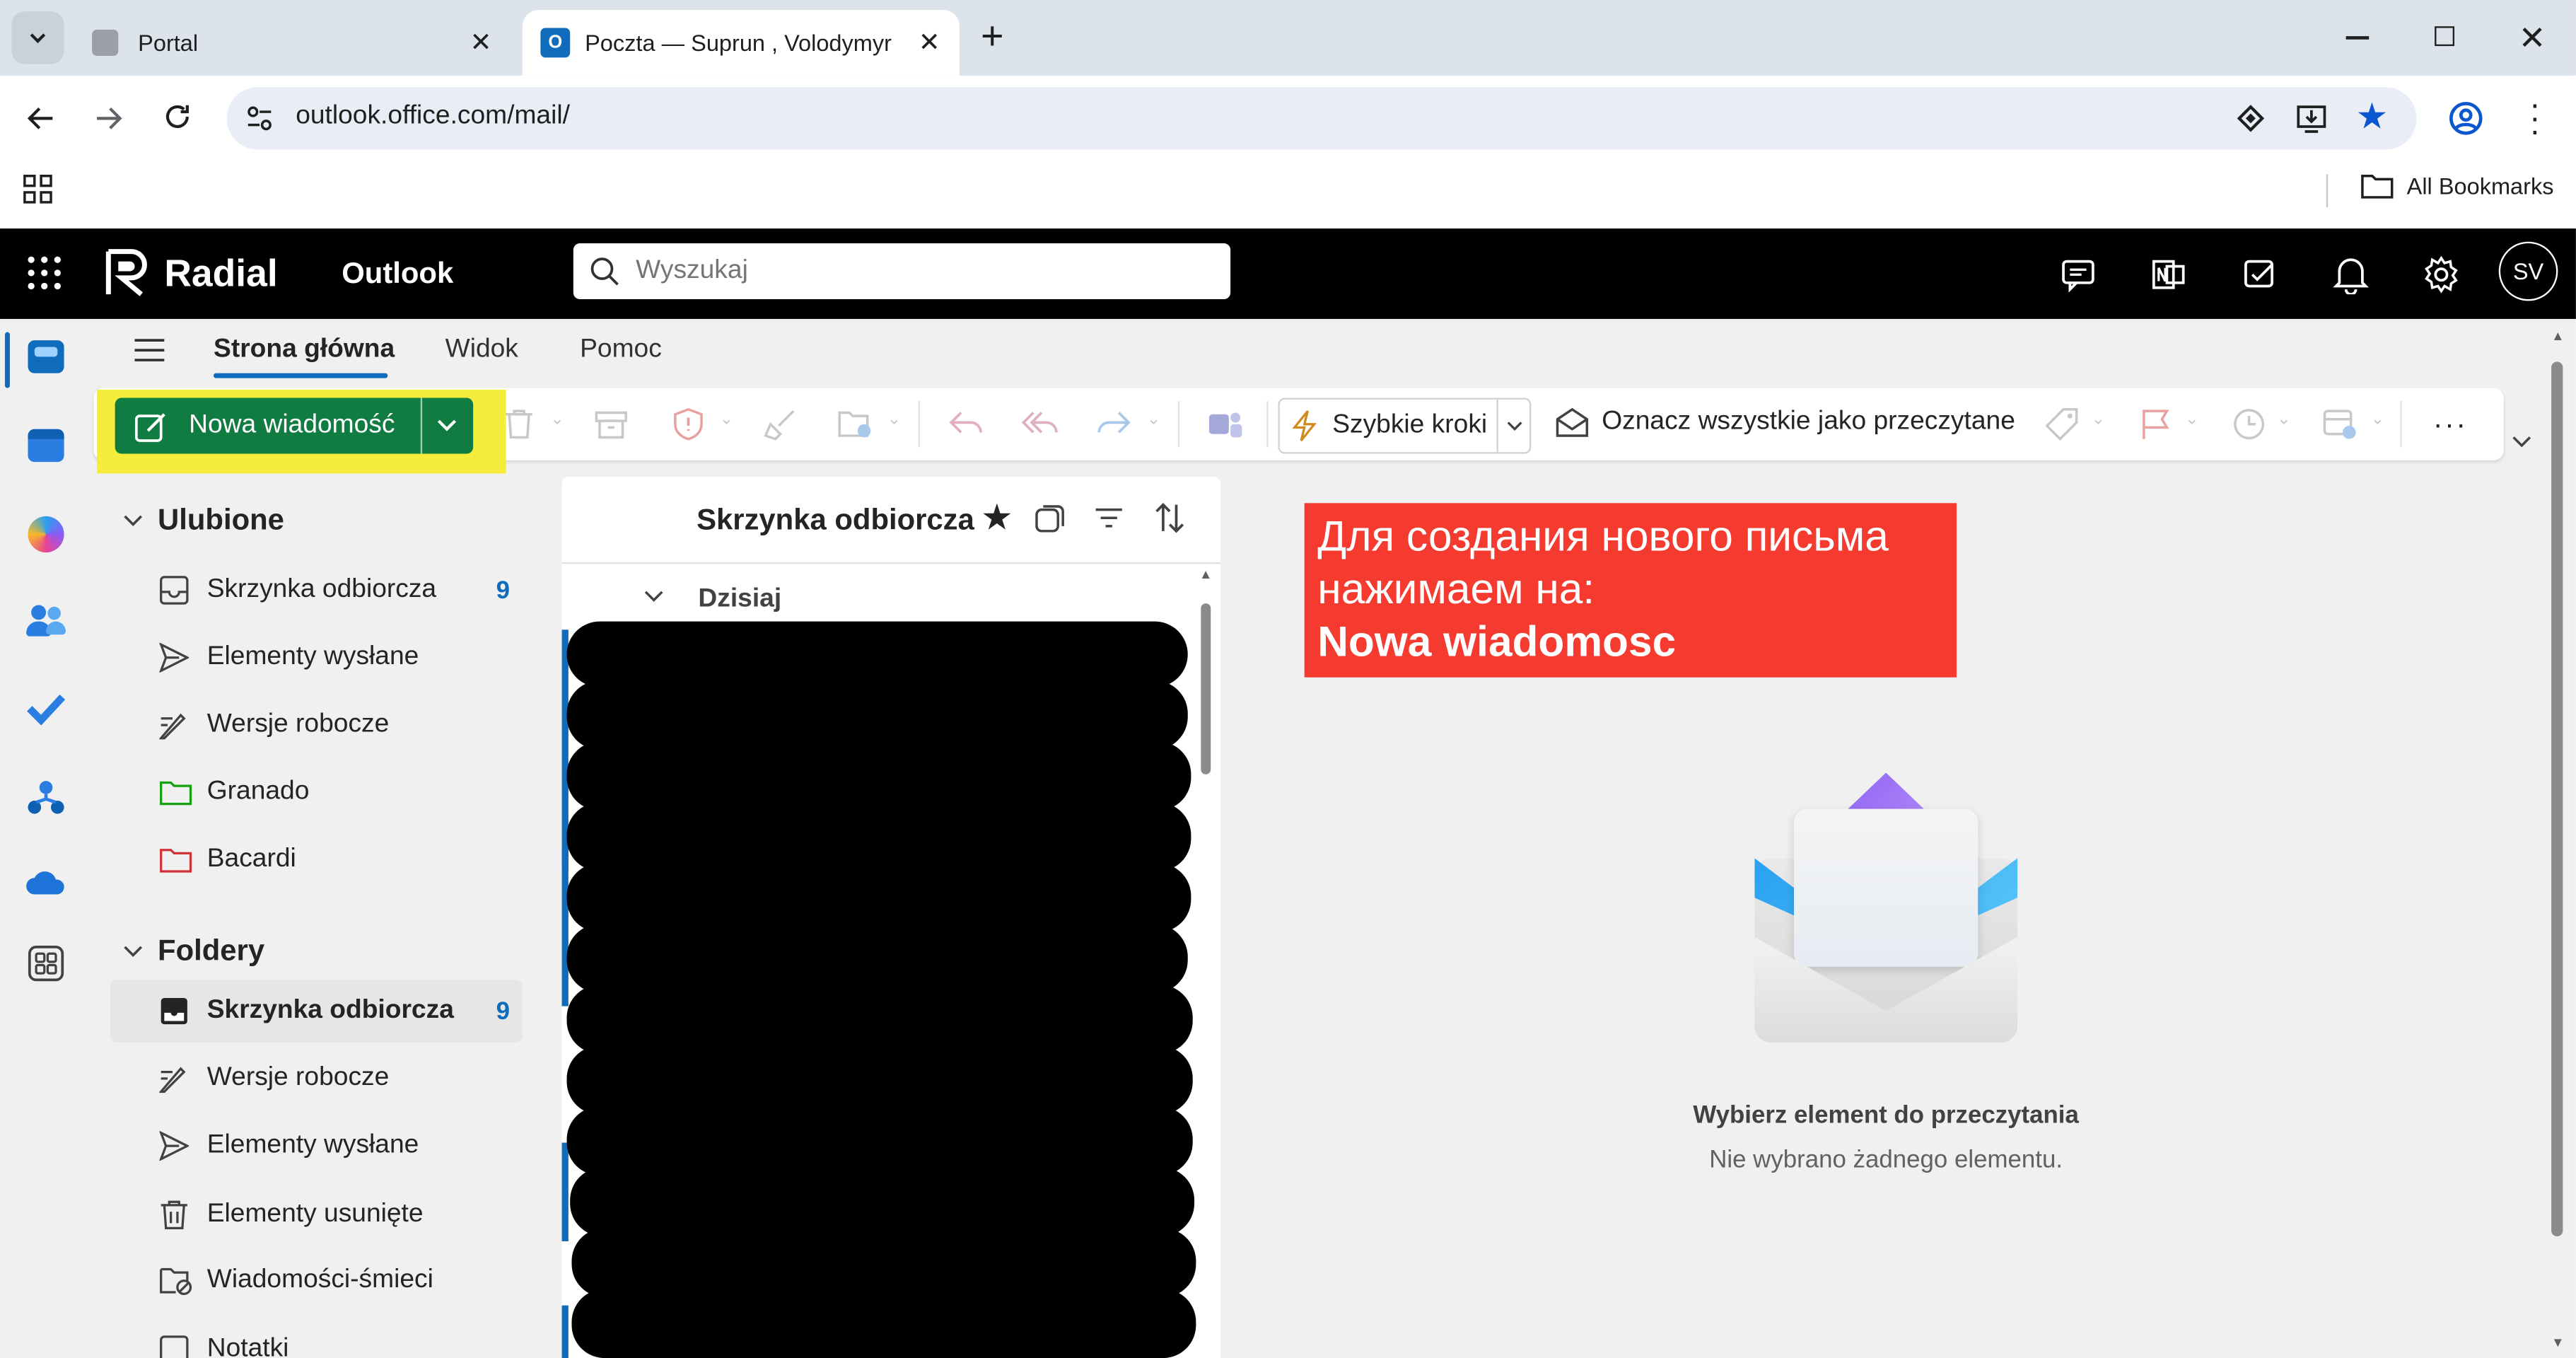 The height and width of the screenshot is (1358, 2576). I want to click on folder-sent: Elementy wysłane, so click(289, 1146).